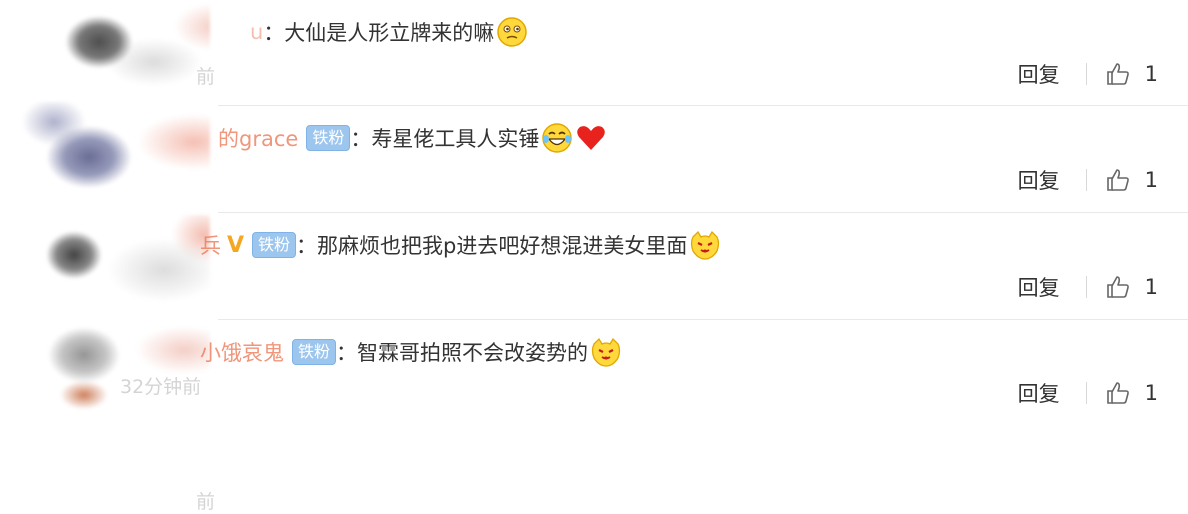 The image size is (1188, 514). Describe the element at coordinates (379, 33) in the screenshot. I see `comment-text: ：大仙是人形立牌来的嘛` at that location.